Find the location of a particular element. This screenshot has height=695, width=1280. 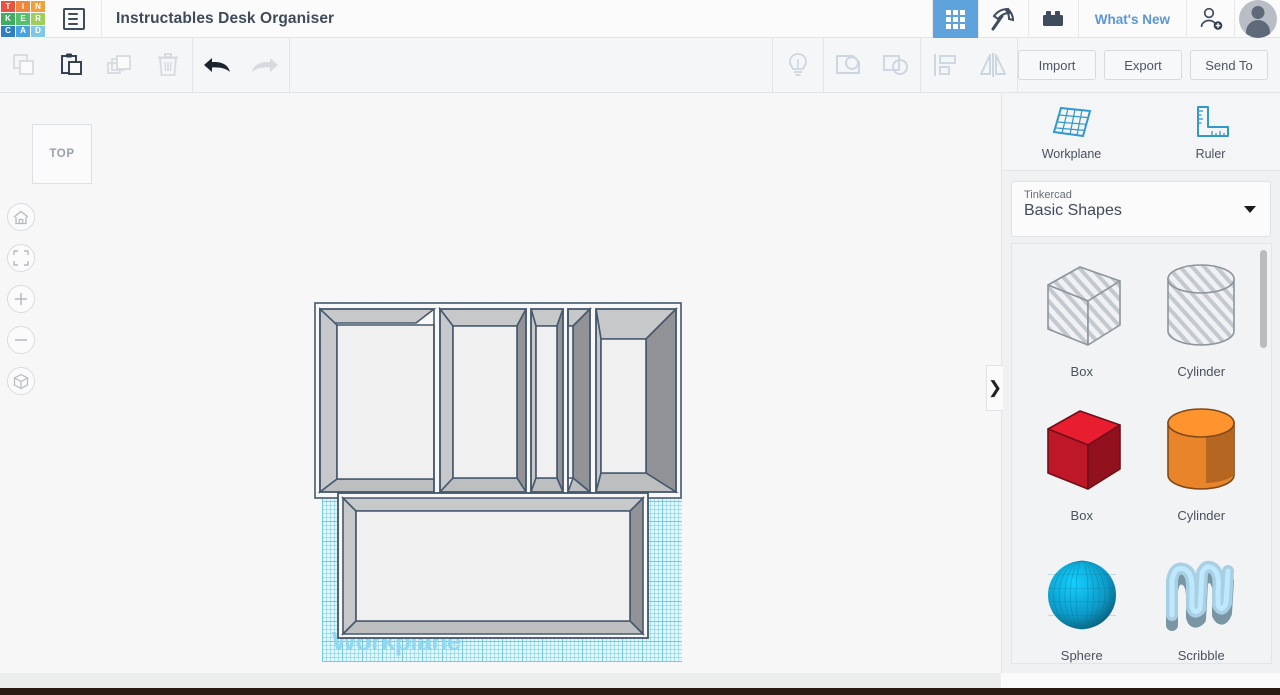

nav-design-button is located at coordinates (1002, 19).